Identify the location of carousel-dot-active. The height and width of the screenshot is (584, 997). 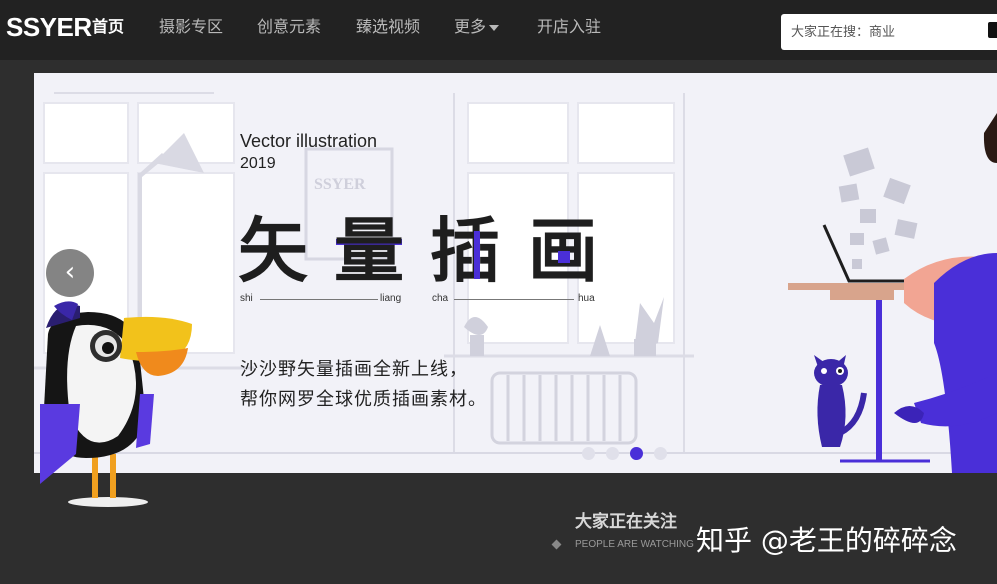
(636, 453).